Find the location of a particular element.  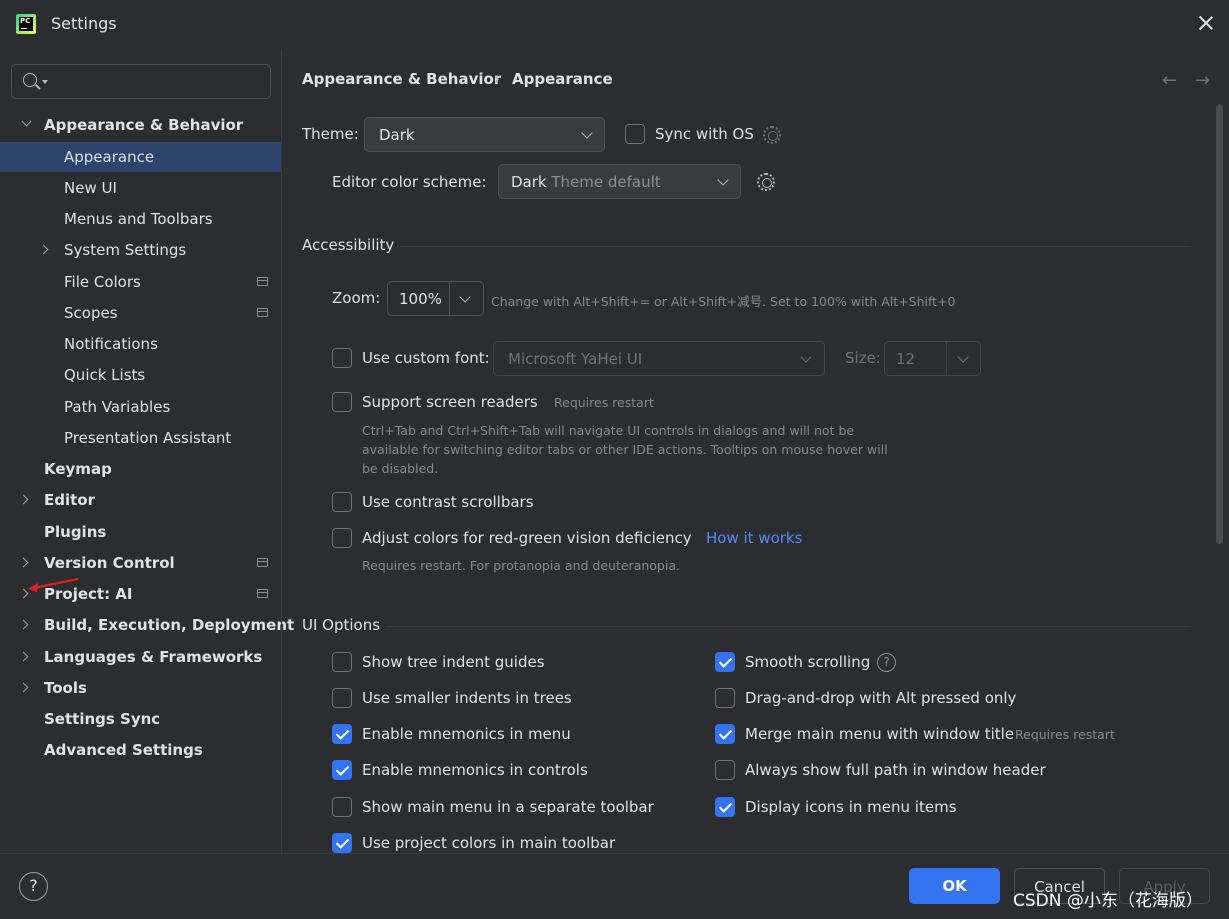

back-arrow-icon: ← is located at coordinates (1171, 81).